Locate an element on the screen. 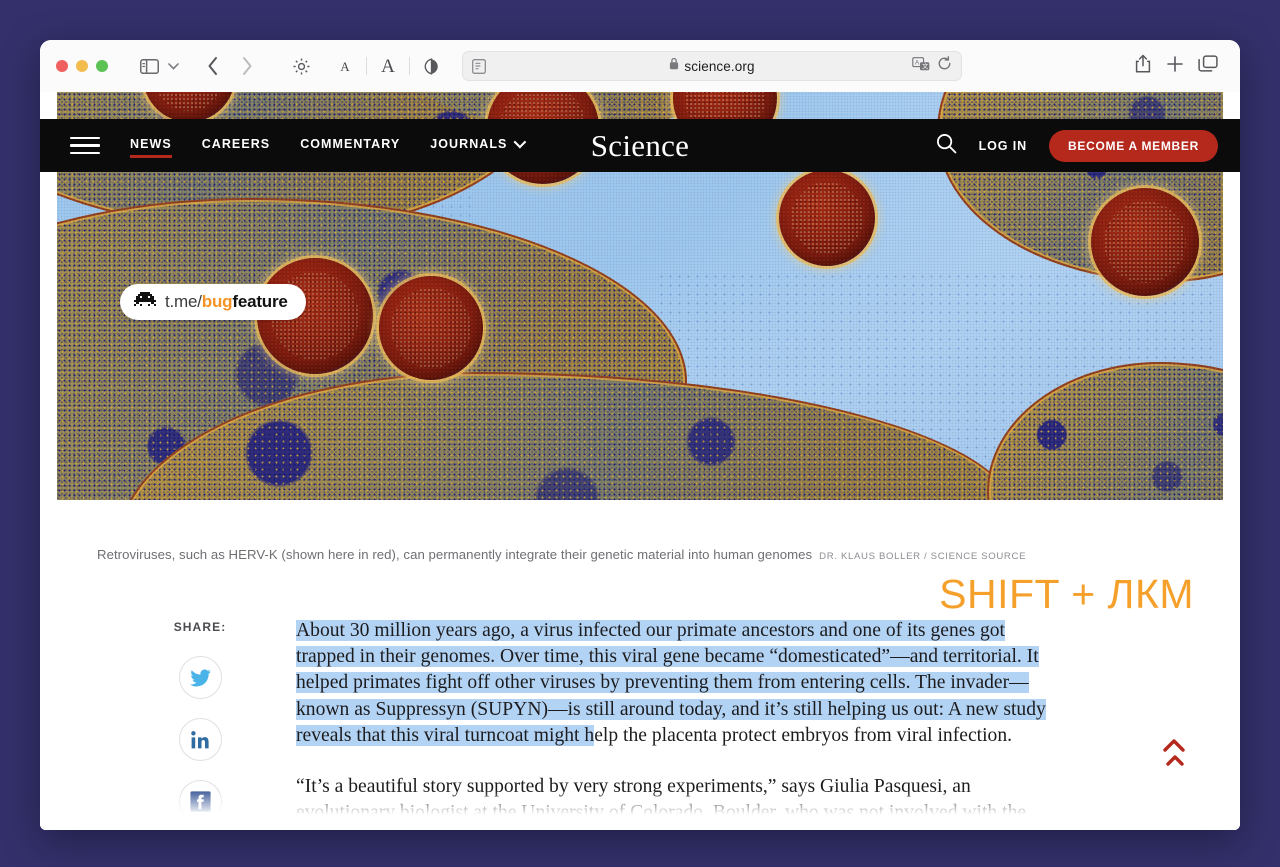 The image size is (1280, 867). nav-item-careers: CAREERS is located at coordinates (236, 146).